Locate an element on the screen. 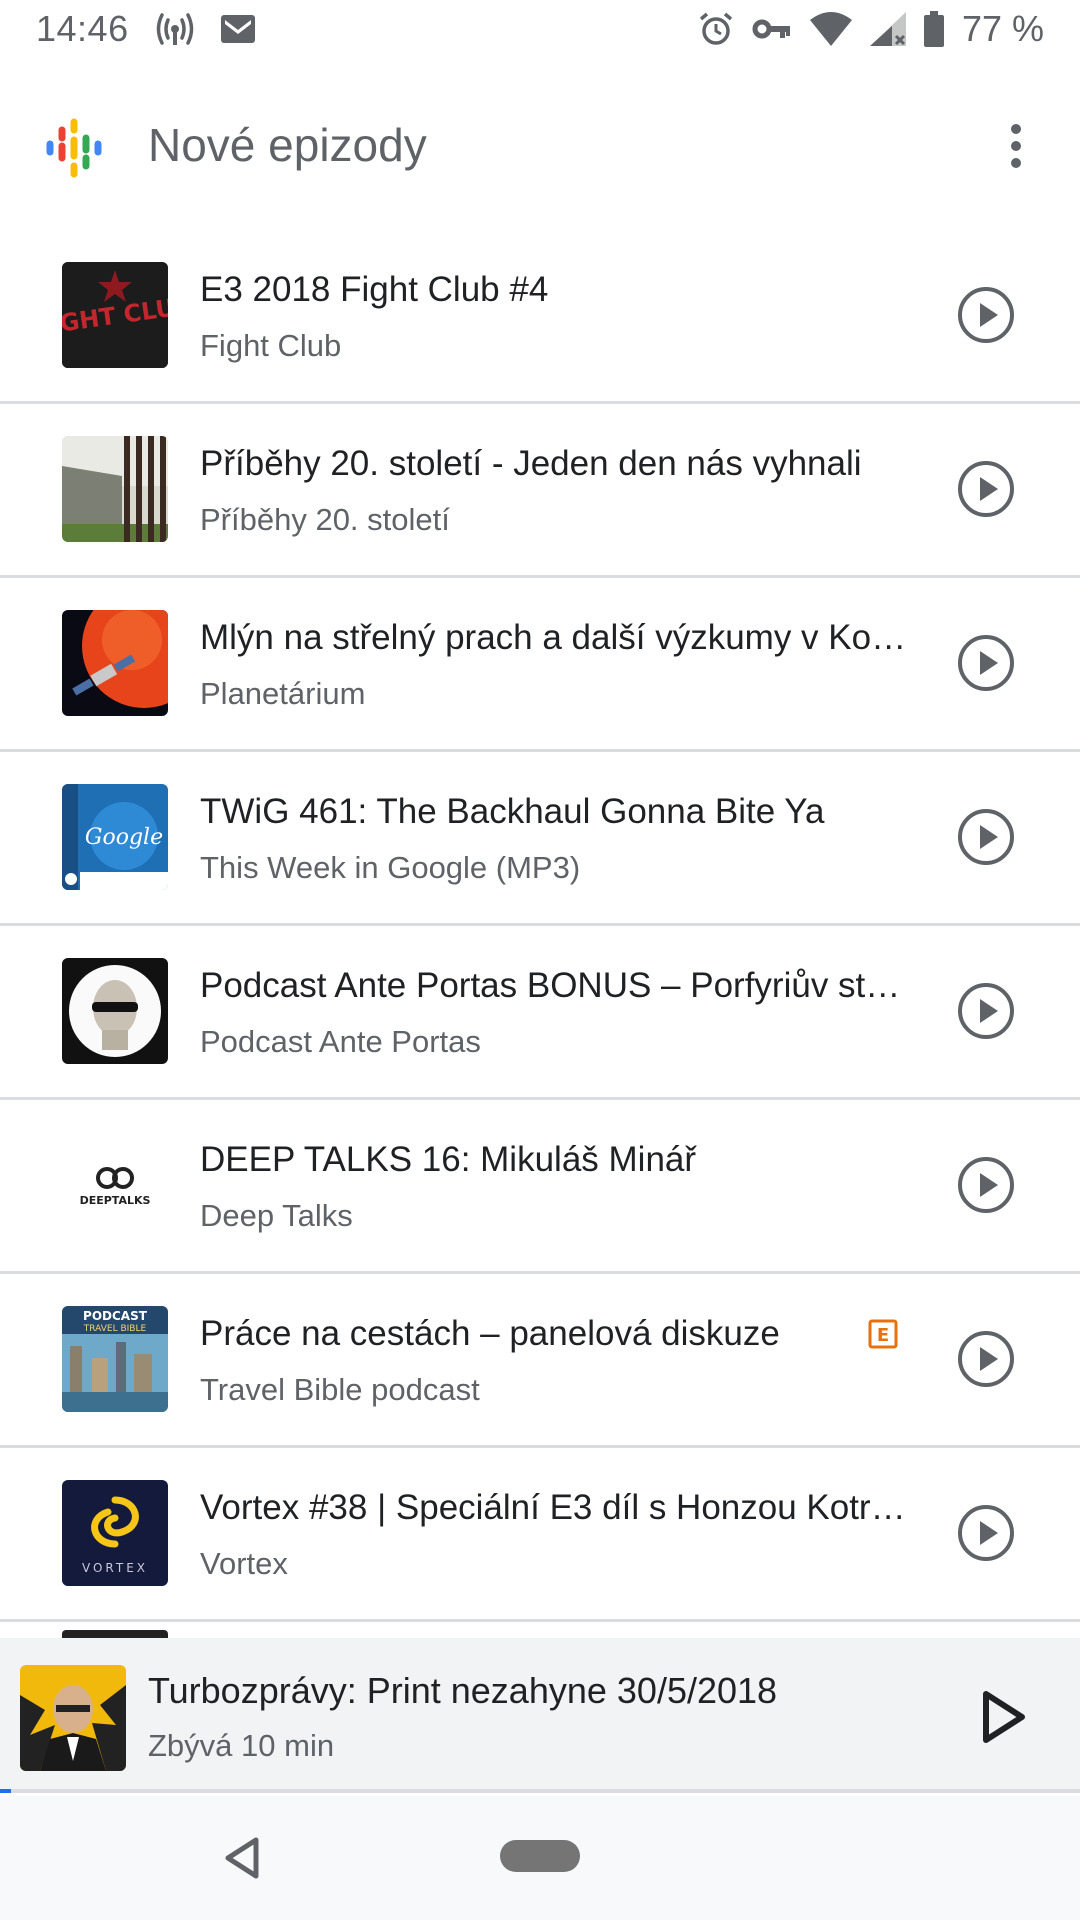 The height and width of the screenshot is (1920, 1080). playback-progress-fill is located at coordinates (5, 1791).